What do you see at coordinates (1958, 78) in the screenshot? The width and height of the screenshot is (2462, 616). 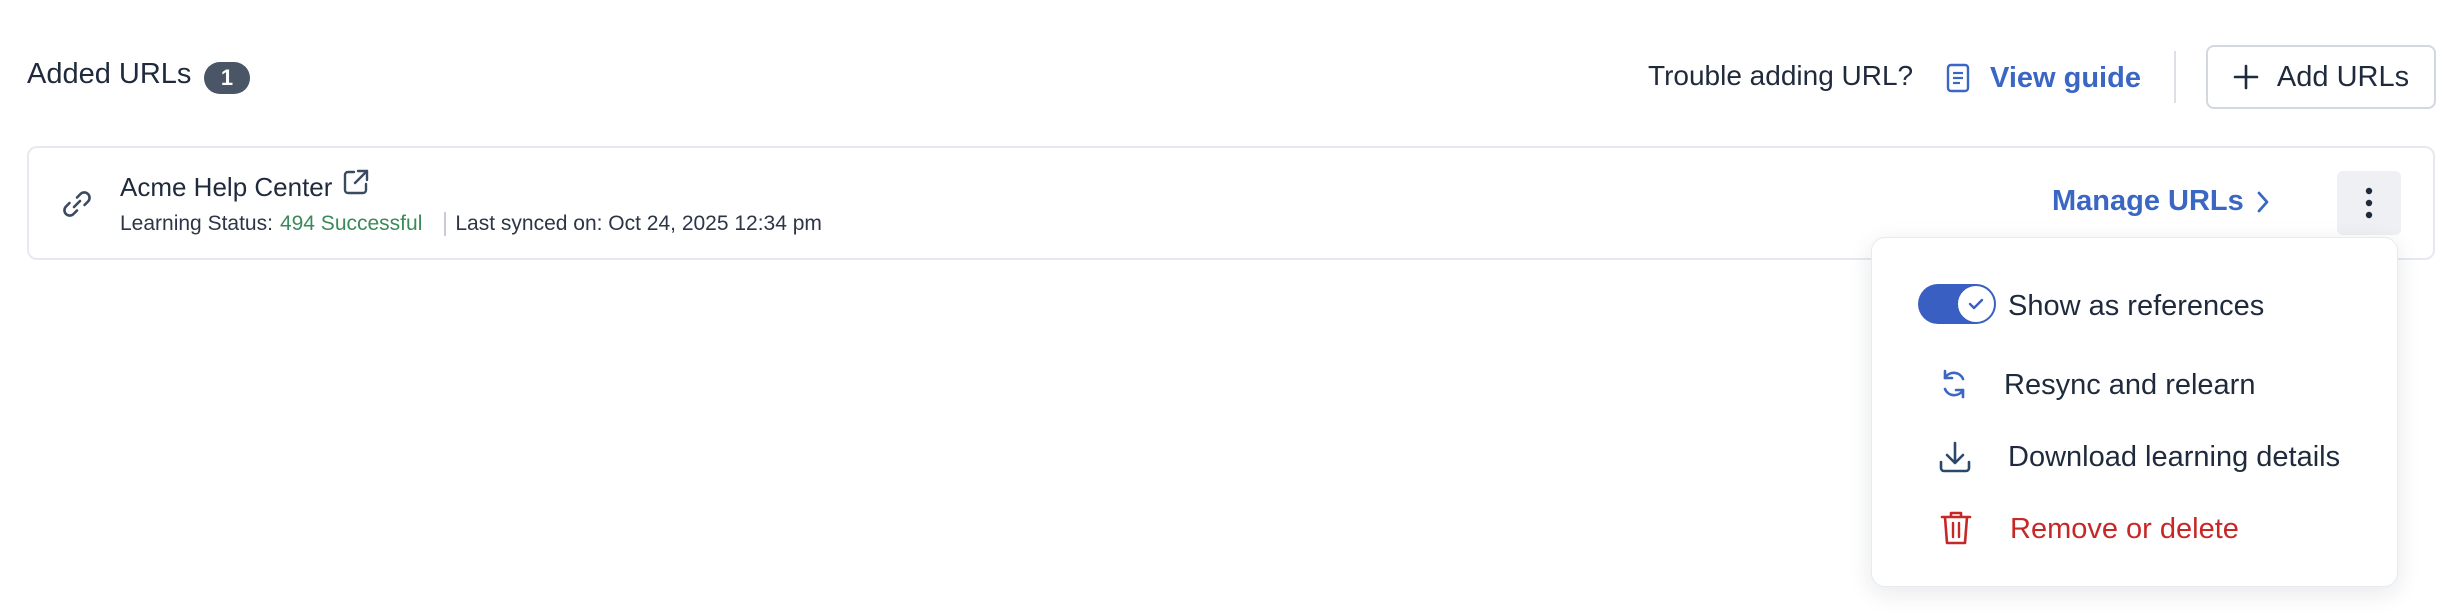 I see `document-icon` at bounding box center [1958, 78].